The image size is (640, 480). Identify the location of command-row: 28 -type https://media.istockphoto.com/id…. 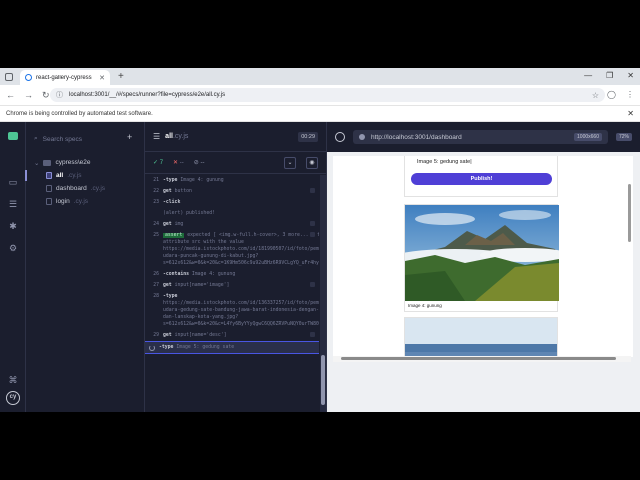
(232, 310).